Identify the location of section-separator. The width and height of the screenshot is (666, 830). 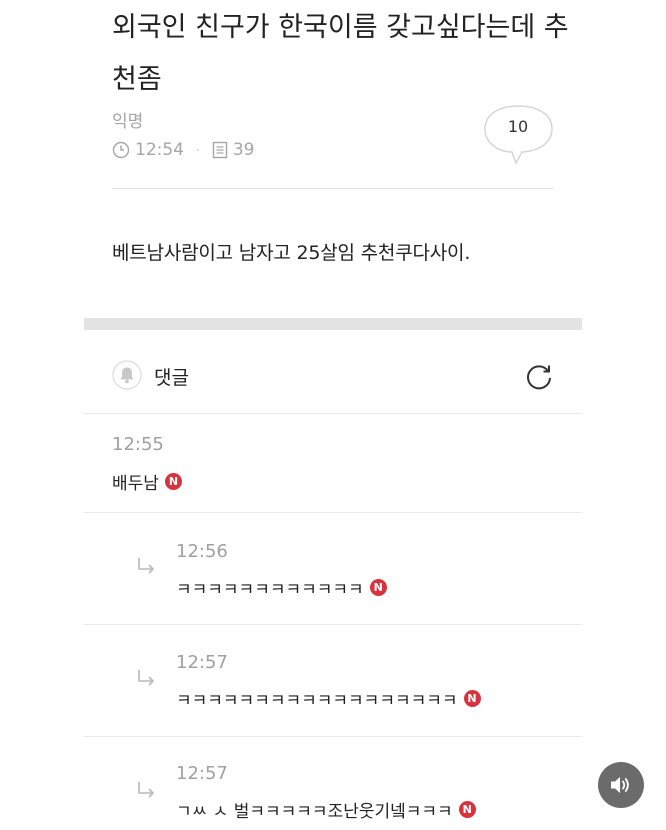
(333, 324).